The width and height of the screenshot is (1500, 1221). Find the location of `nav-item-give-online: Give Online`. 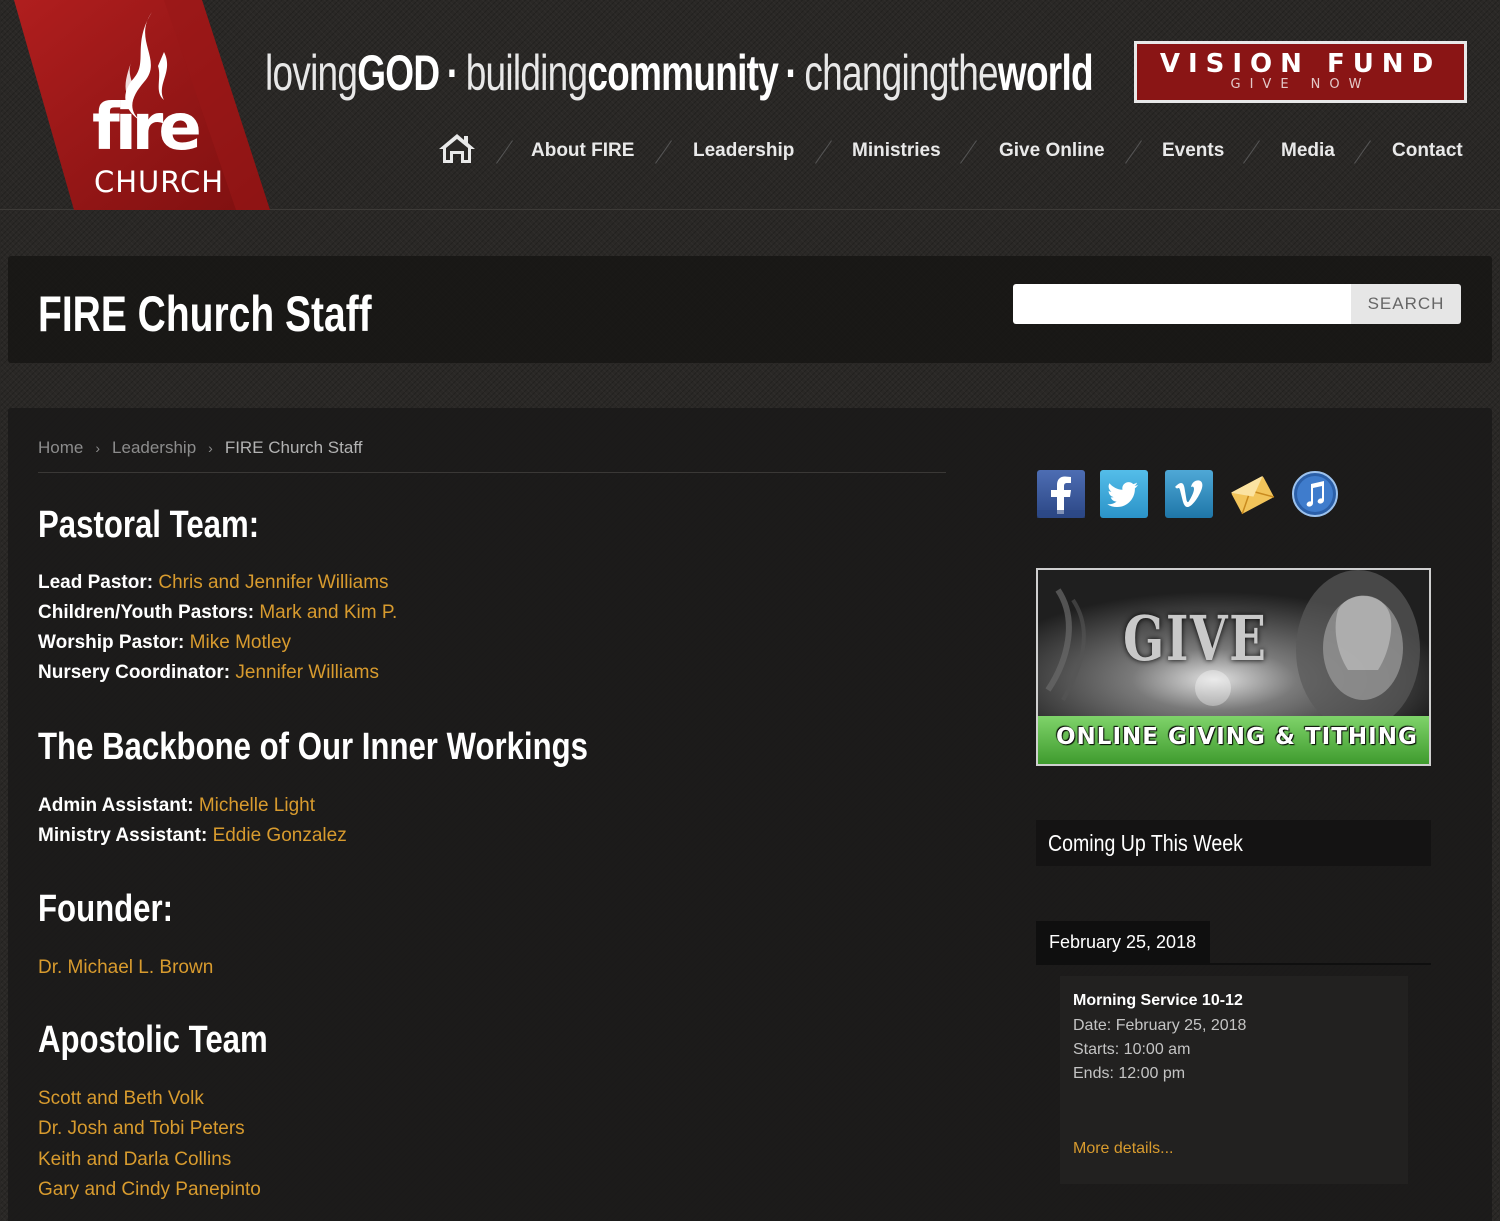

nav-item-give-online: Give Online is located at coordinates (1052, 151).